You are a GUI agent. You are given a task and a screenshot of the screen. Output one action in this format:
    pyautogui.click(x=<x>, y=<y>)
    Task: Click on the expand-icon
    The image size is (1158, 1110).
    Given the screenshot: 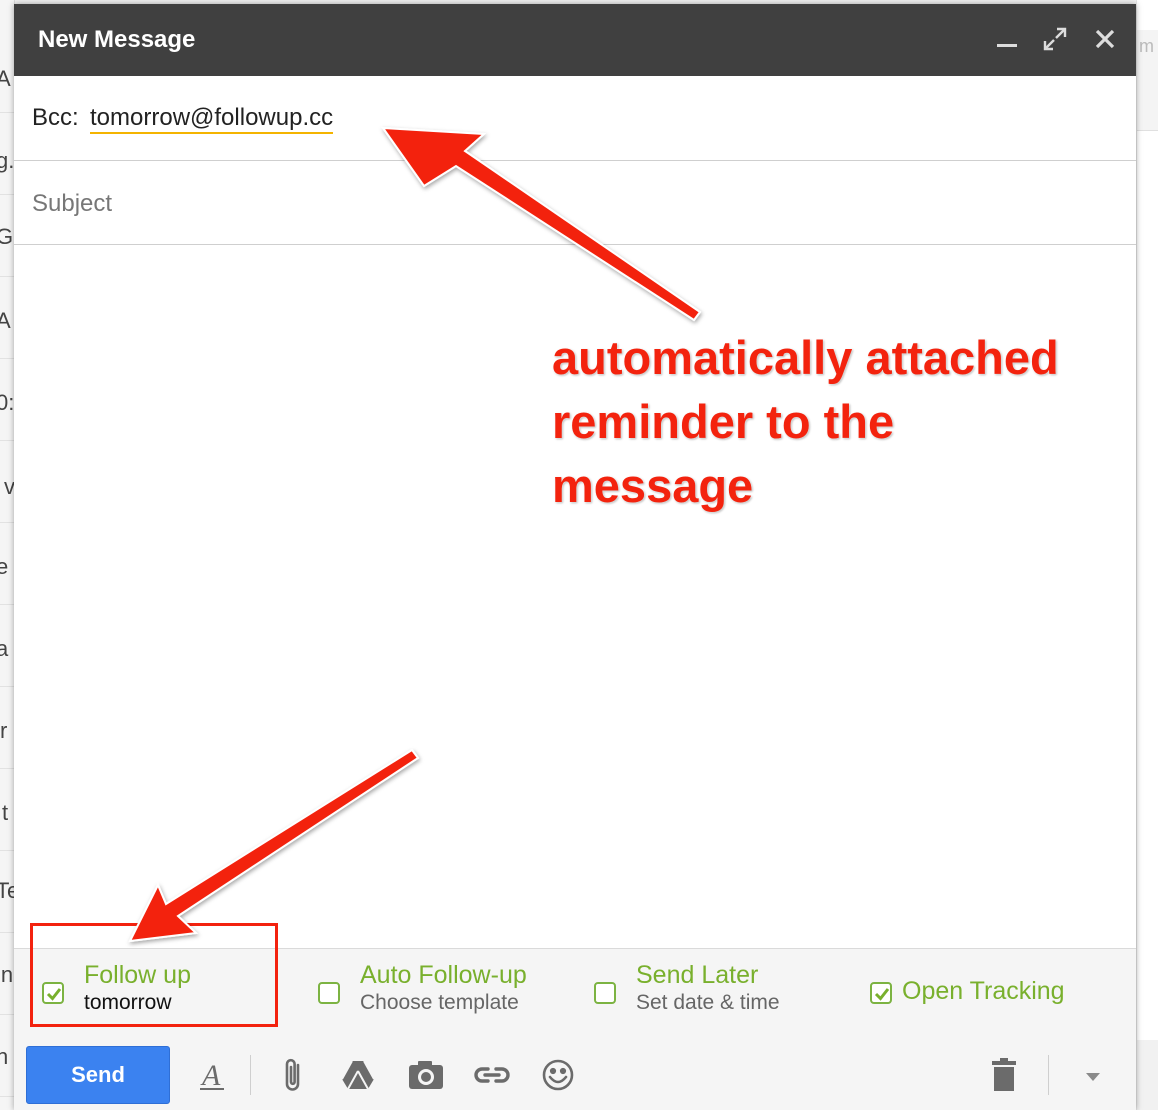 What is the action you would take?
    pyautogui.click(x=1055, y=39)
    